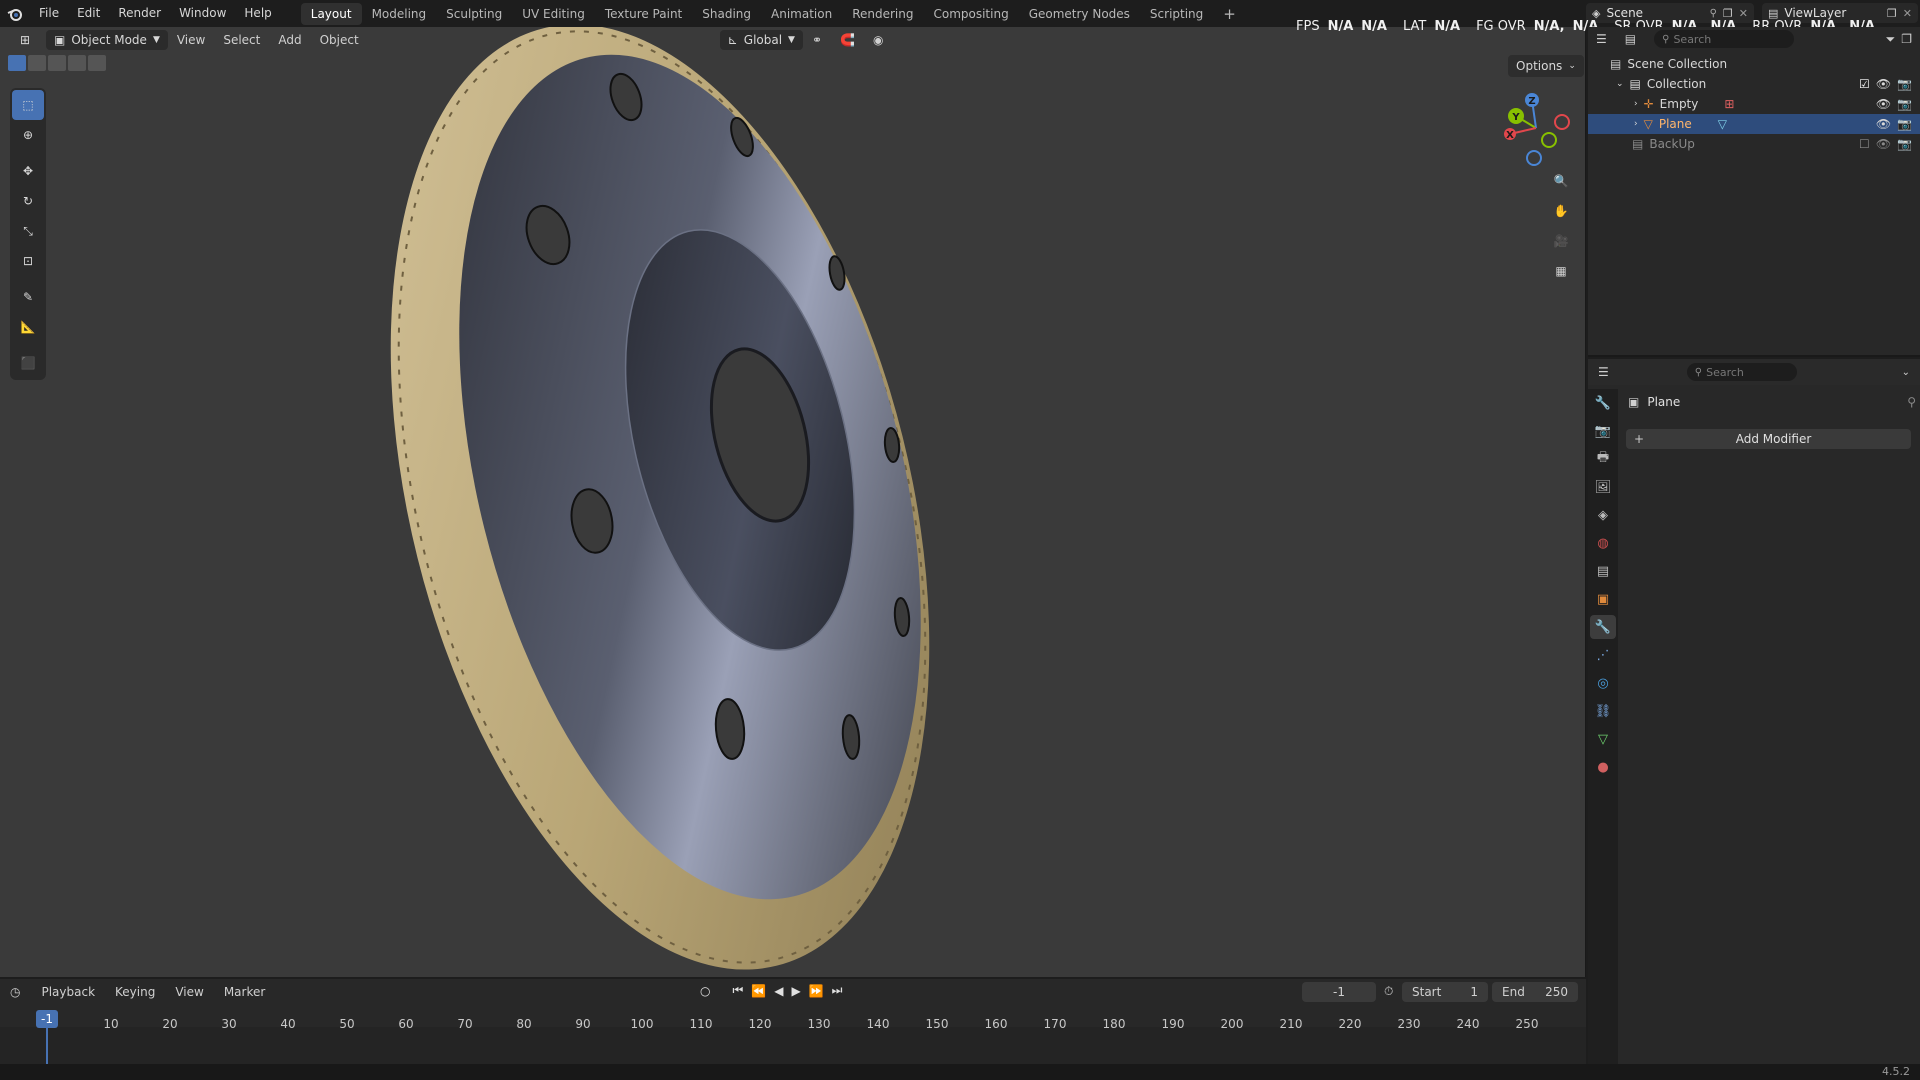  I want to click on scale-tool-icon: ⤡, so click(28, 231).